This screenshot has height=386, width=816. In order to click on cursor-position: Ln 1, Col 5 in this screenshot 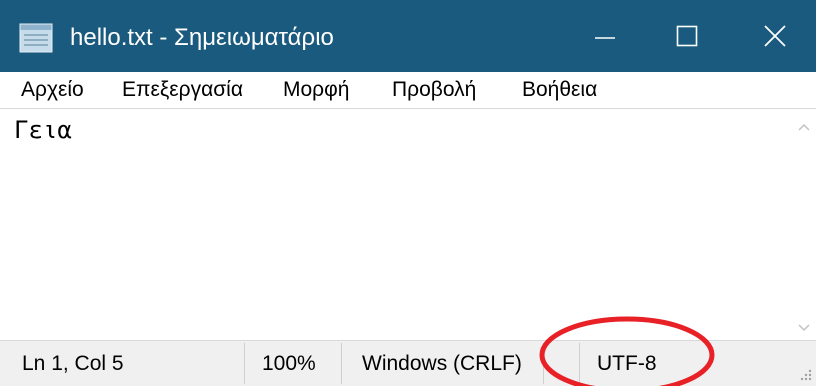, I will do `click(73, 363)`.